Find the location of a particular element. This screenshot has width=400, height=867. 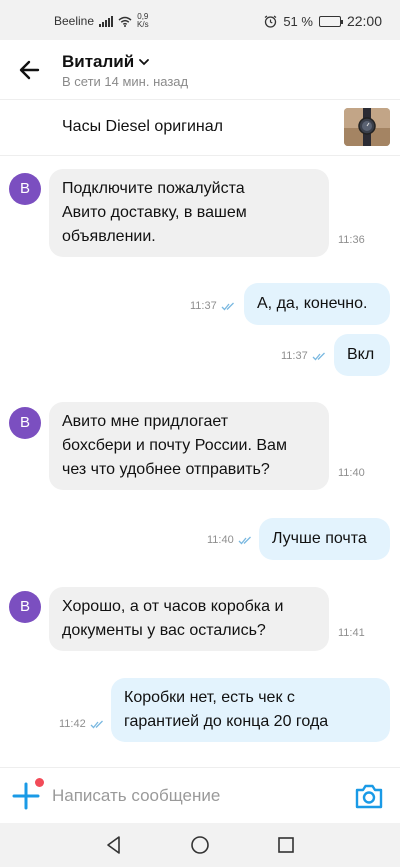

message-line: Лучше почта is located at coordinates (319, 538).